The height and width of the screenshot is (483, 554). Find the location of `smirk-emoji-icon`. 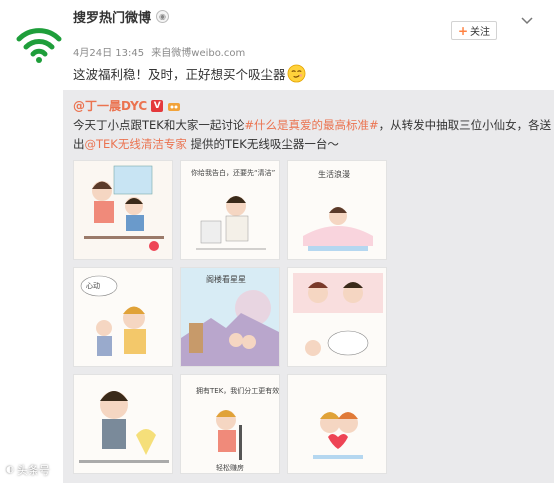

smirk-emoji-icon is located at coordinates (296, 73).